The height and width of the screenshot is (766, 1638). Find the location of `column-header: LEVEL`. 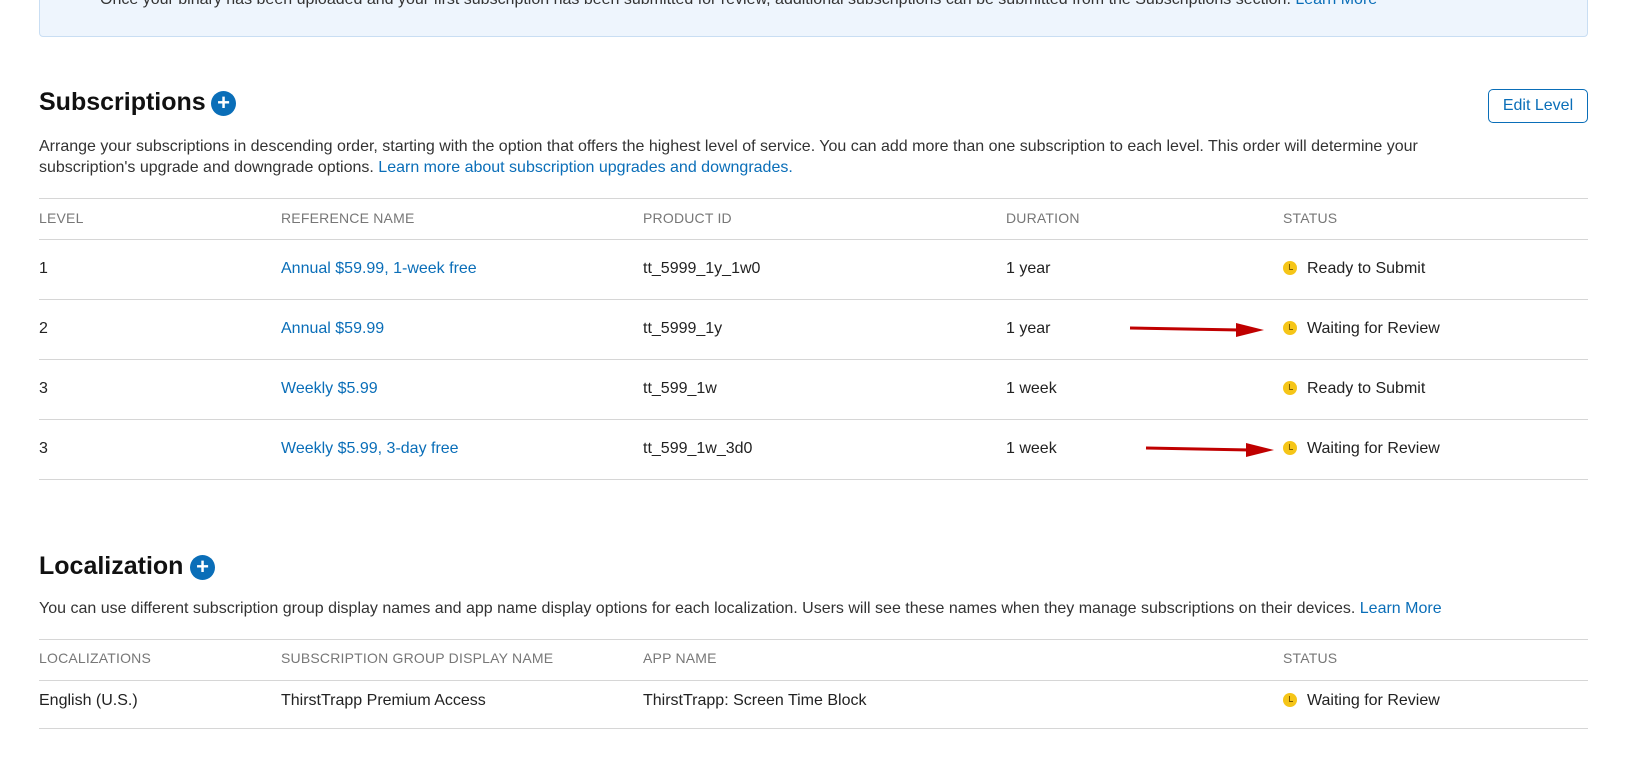

column-header: LEVEL is located at coordinates (61, 218).